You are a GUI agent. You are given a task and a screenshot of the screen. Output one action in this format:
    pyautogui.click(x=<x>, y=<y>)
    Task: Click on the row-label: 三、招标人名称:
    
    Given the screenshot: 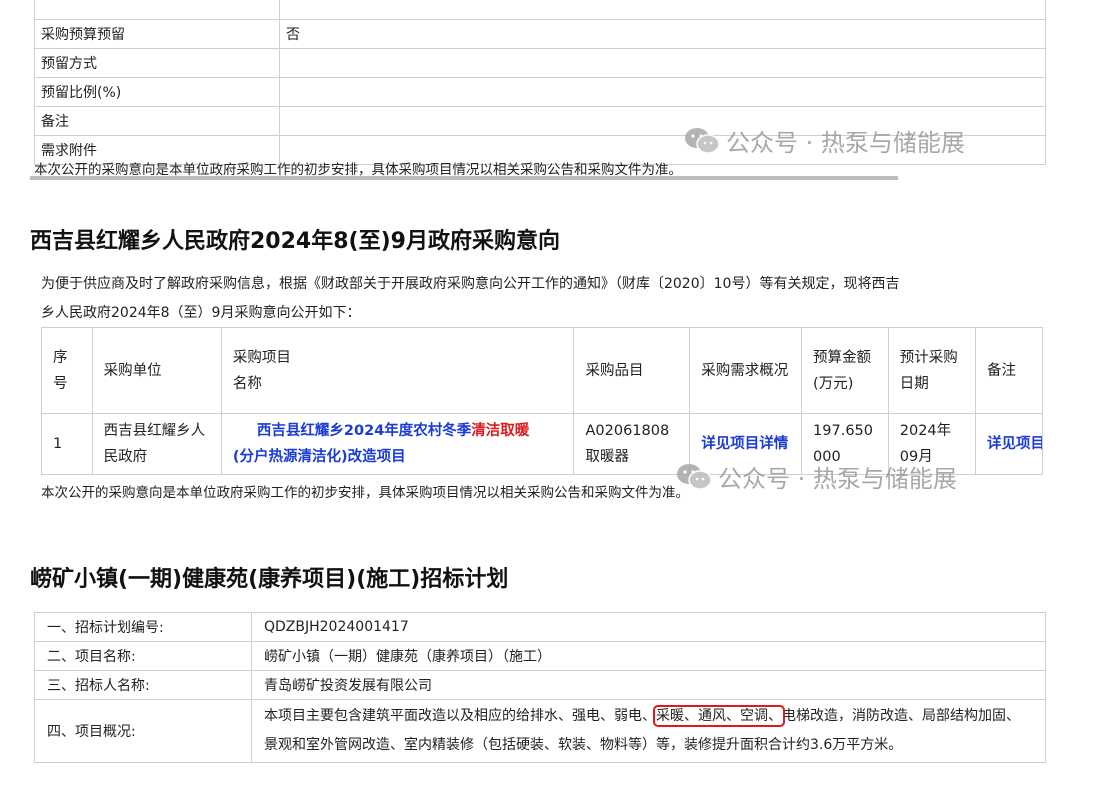 What is the action you would take?
    pyautogui.click(x=143, y=685)
    